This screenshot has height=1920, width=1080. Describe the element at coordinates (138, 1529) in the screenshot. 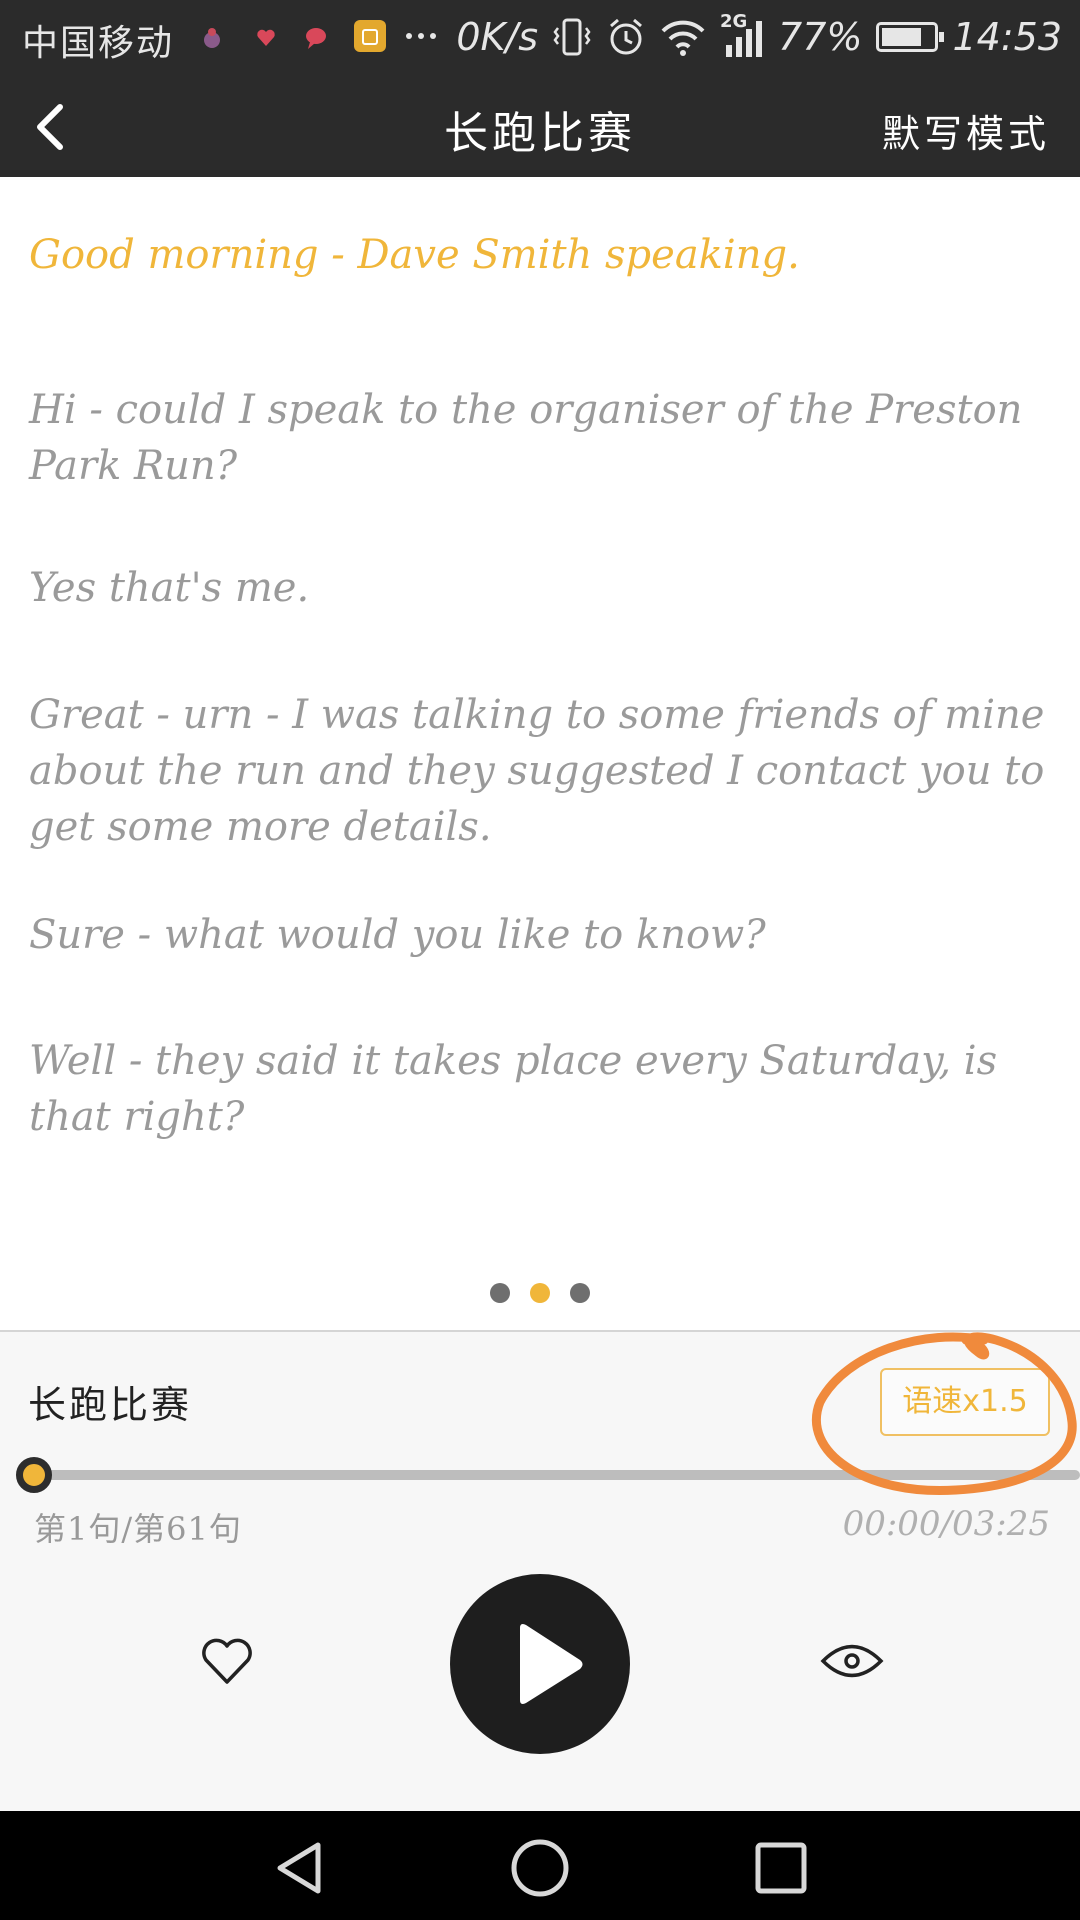

I see `sentence-counter: 第1句/第61句` at that location.